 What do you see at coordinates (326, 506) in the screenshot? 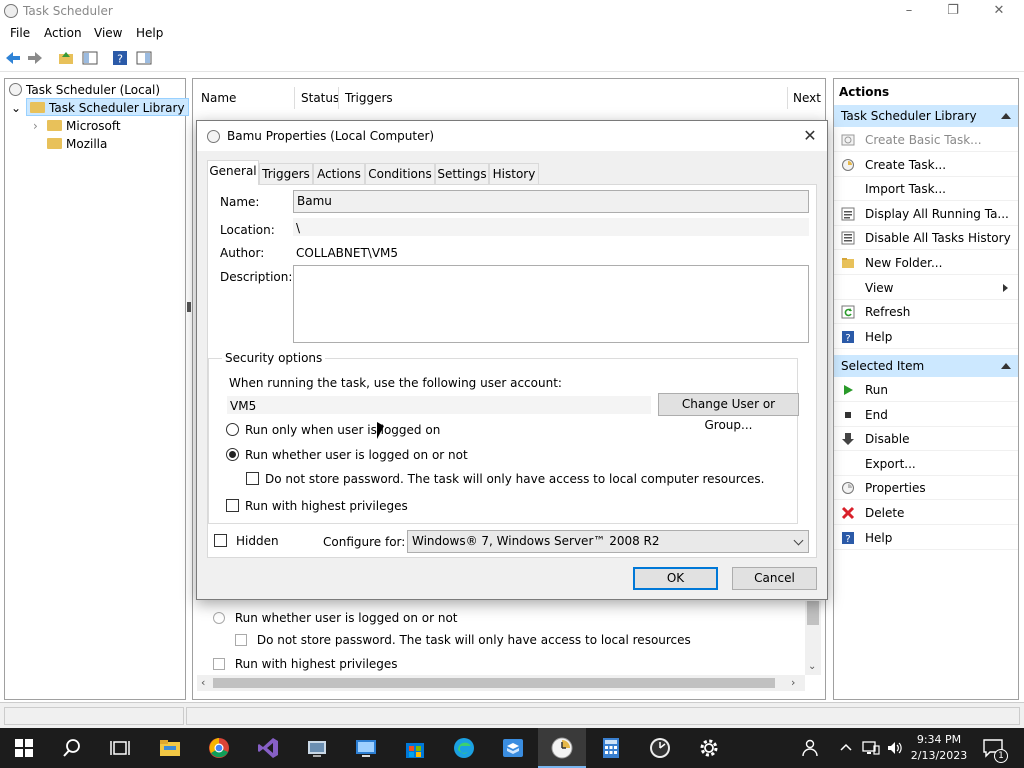
I see `highest-privileges-label: Run with highest privileges` at bounding box center [326, 506].